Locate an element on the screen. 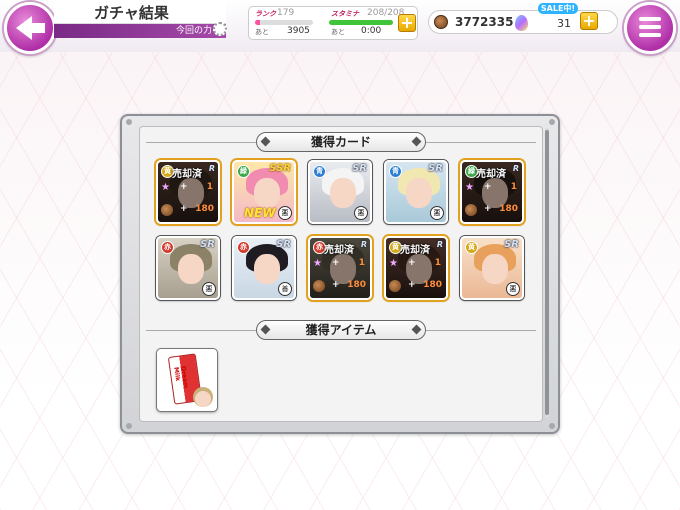 The image size is (680, 510). items-section-title: 獲得アイテム is located at coordinates (341, 330).